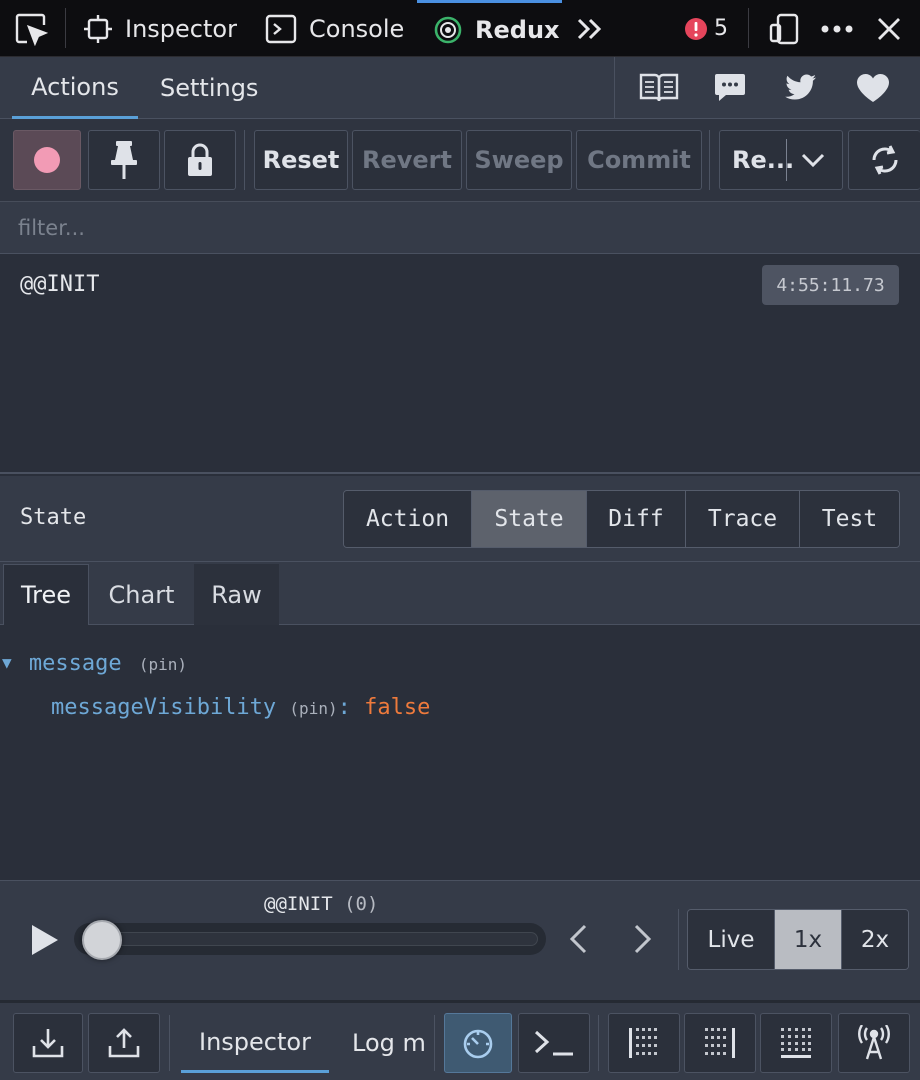  What do you see at coordinates (889, 28) in the screenshot?
I see `close-devtools-button` at bounding box center [889, 28].